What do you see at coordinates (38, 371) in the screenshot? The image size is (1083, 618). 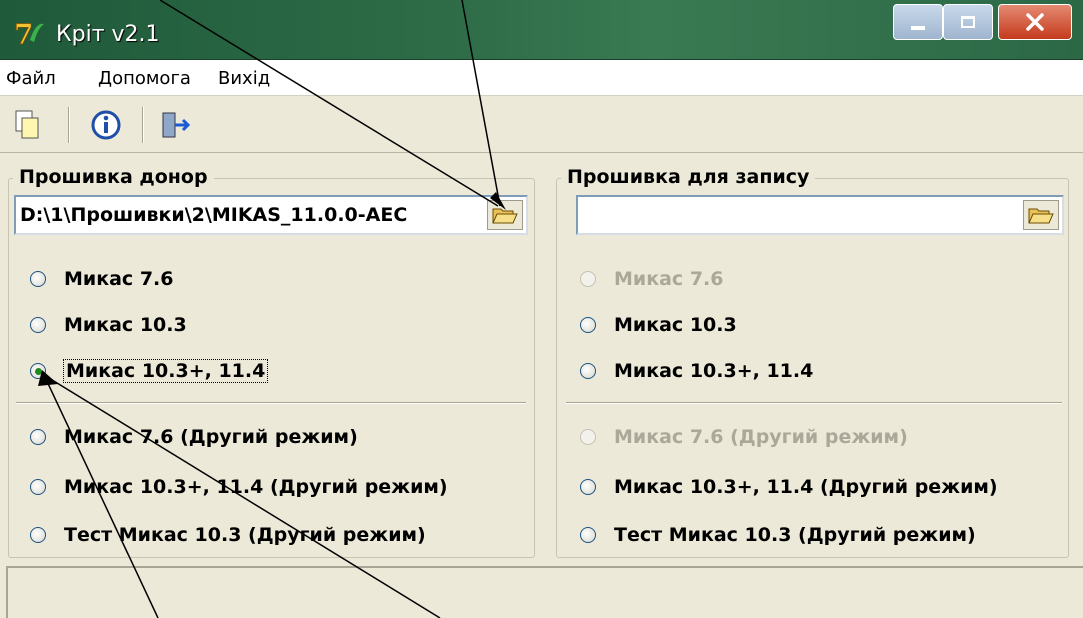 I see `radio-button-selected` at bounding box center [38, 371].